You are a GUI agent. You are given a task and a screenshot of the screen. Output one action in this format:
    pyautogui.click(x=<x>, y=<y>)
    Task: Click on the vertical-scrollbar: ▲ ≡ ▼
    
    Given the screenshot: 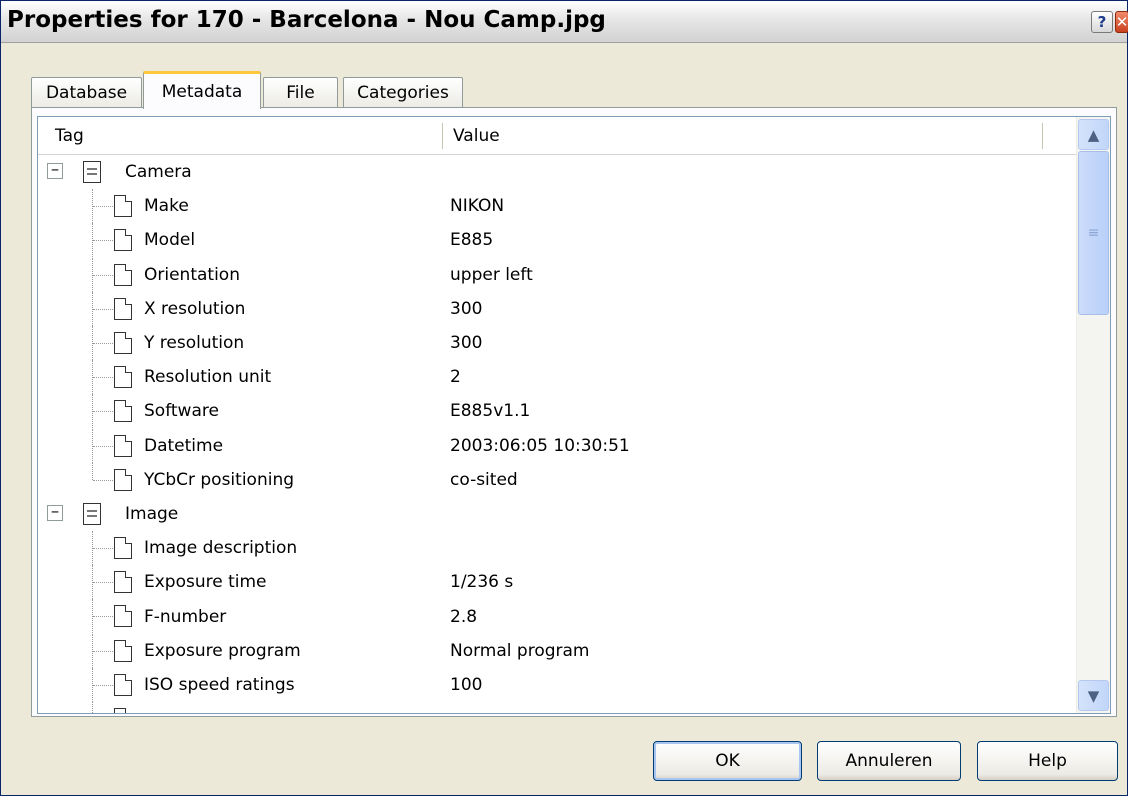 What is the action you would take?
    pyautogui.click(x=1093, y=415)
    